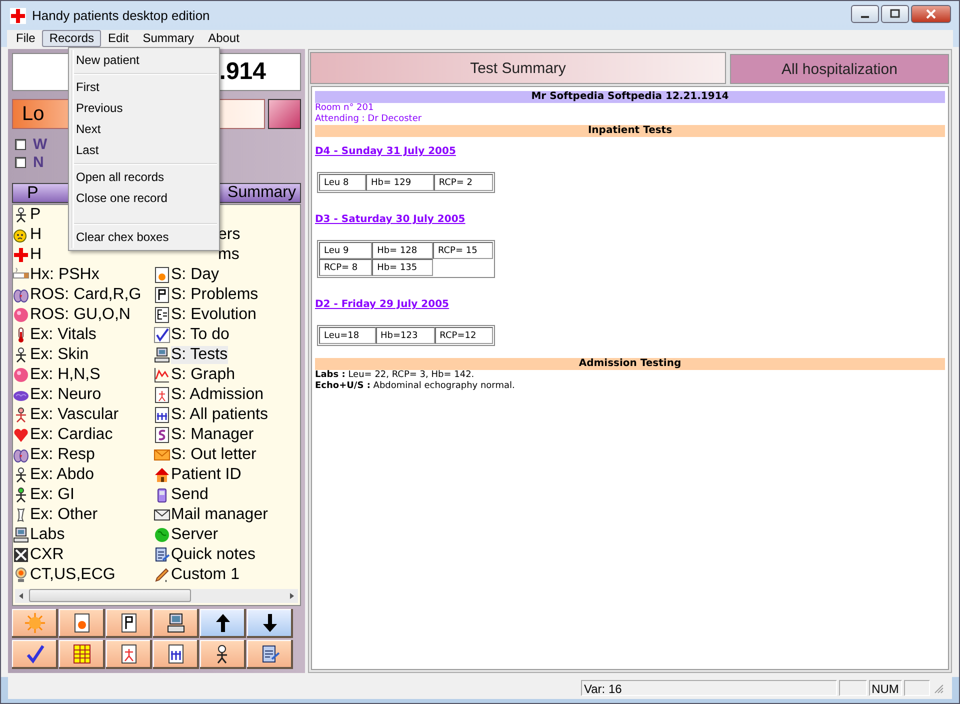 The image size is (960, 704). I want to click on table-cell: Hb= 135, so click(402, 267).